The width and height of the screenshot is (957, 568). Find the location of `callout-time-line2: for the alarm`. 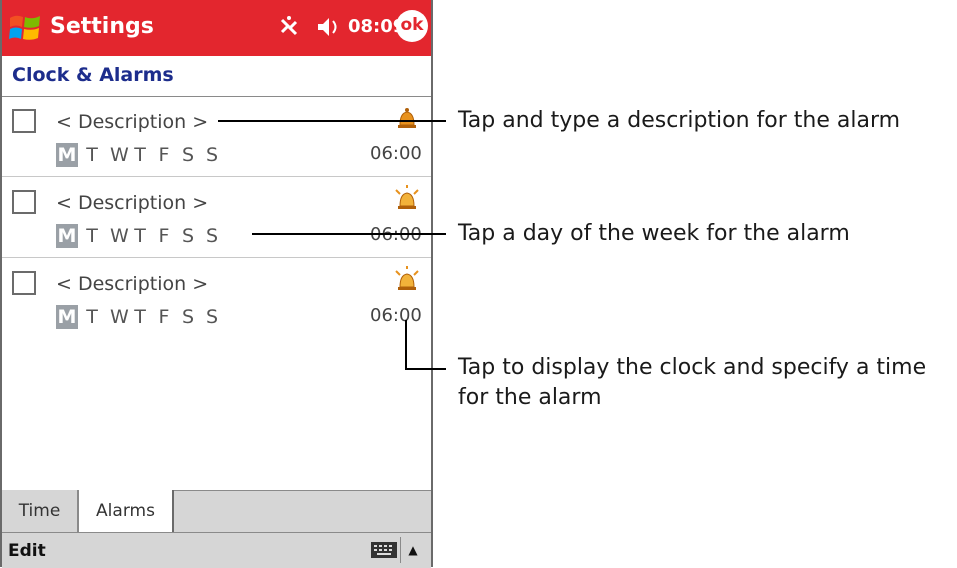

callout-time-line2: for the alarm is located at coordinates (530, 397).